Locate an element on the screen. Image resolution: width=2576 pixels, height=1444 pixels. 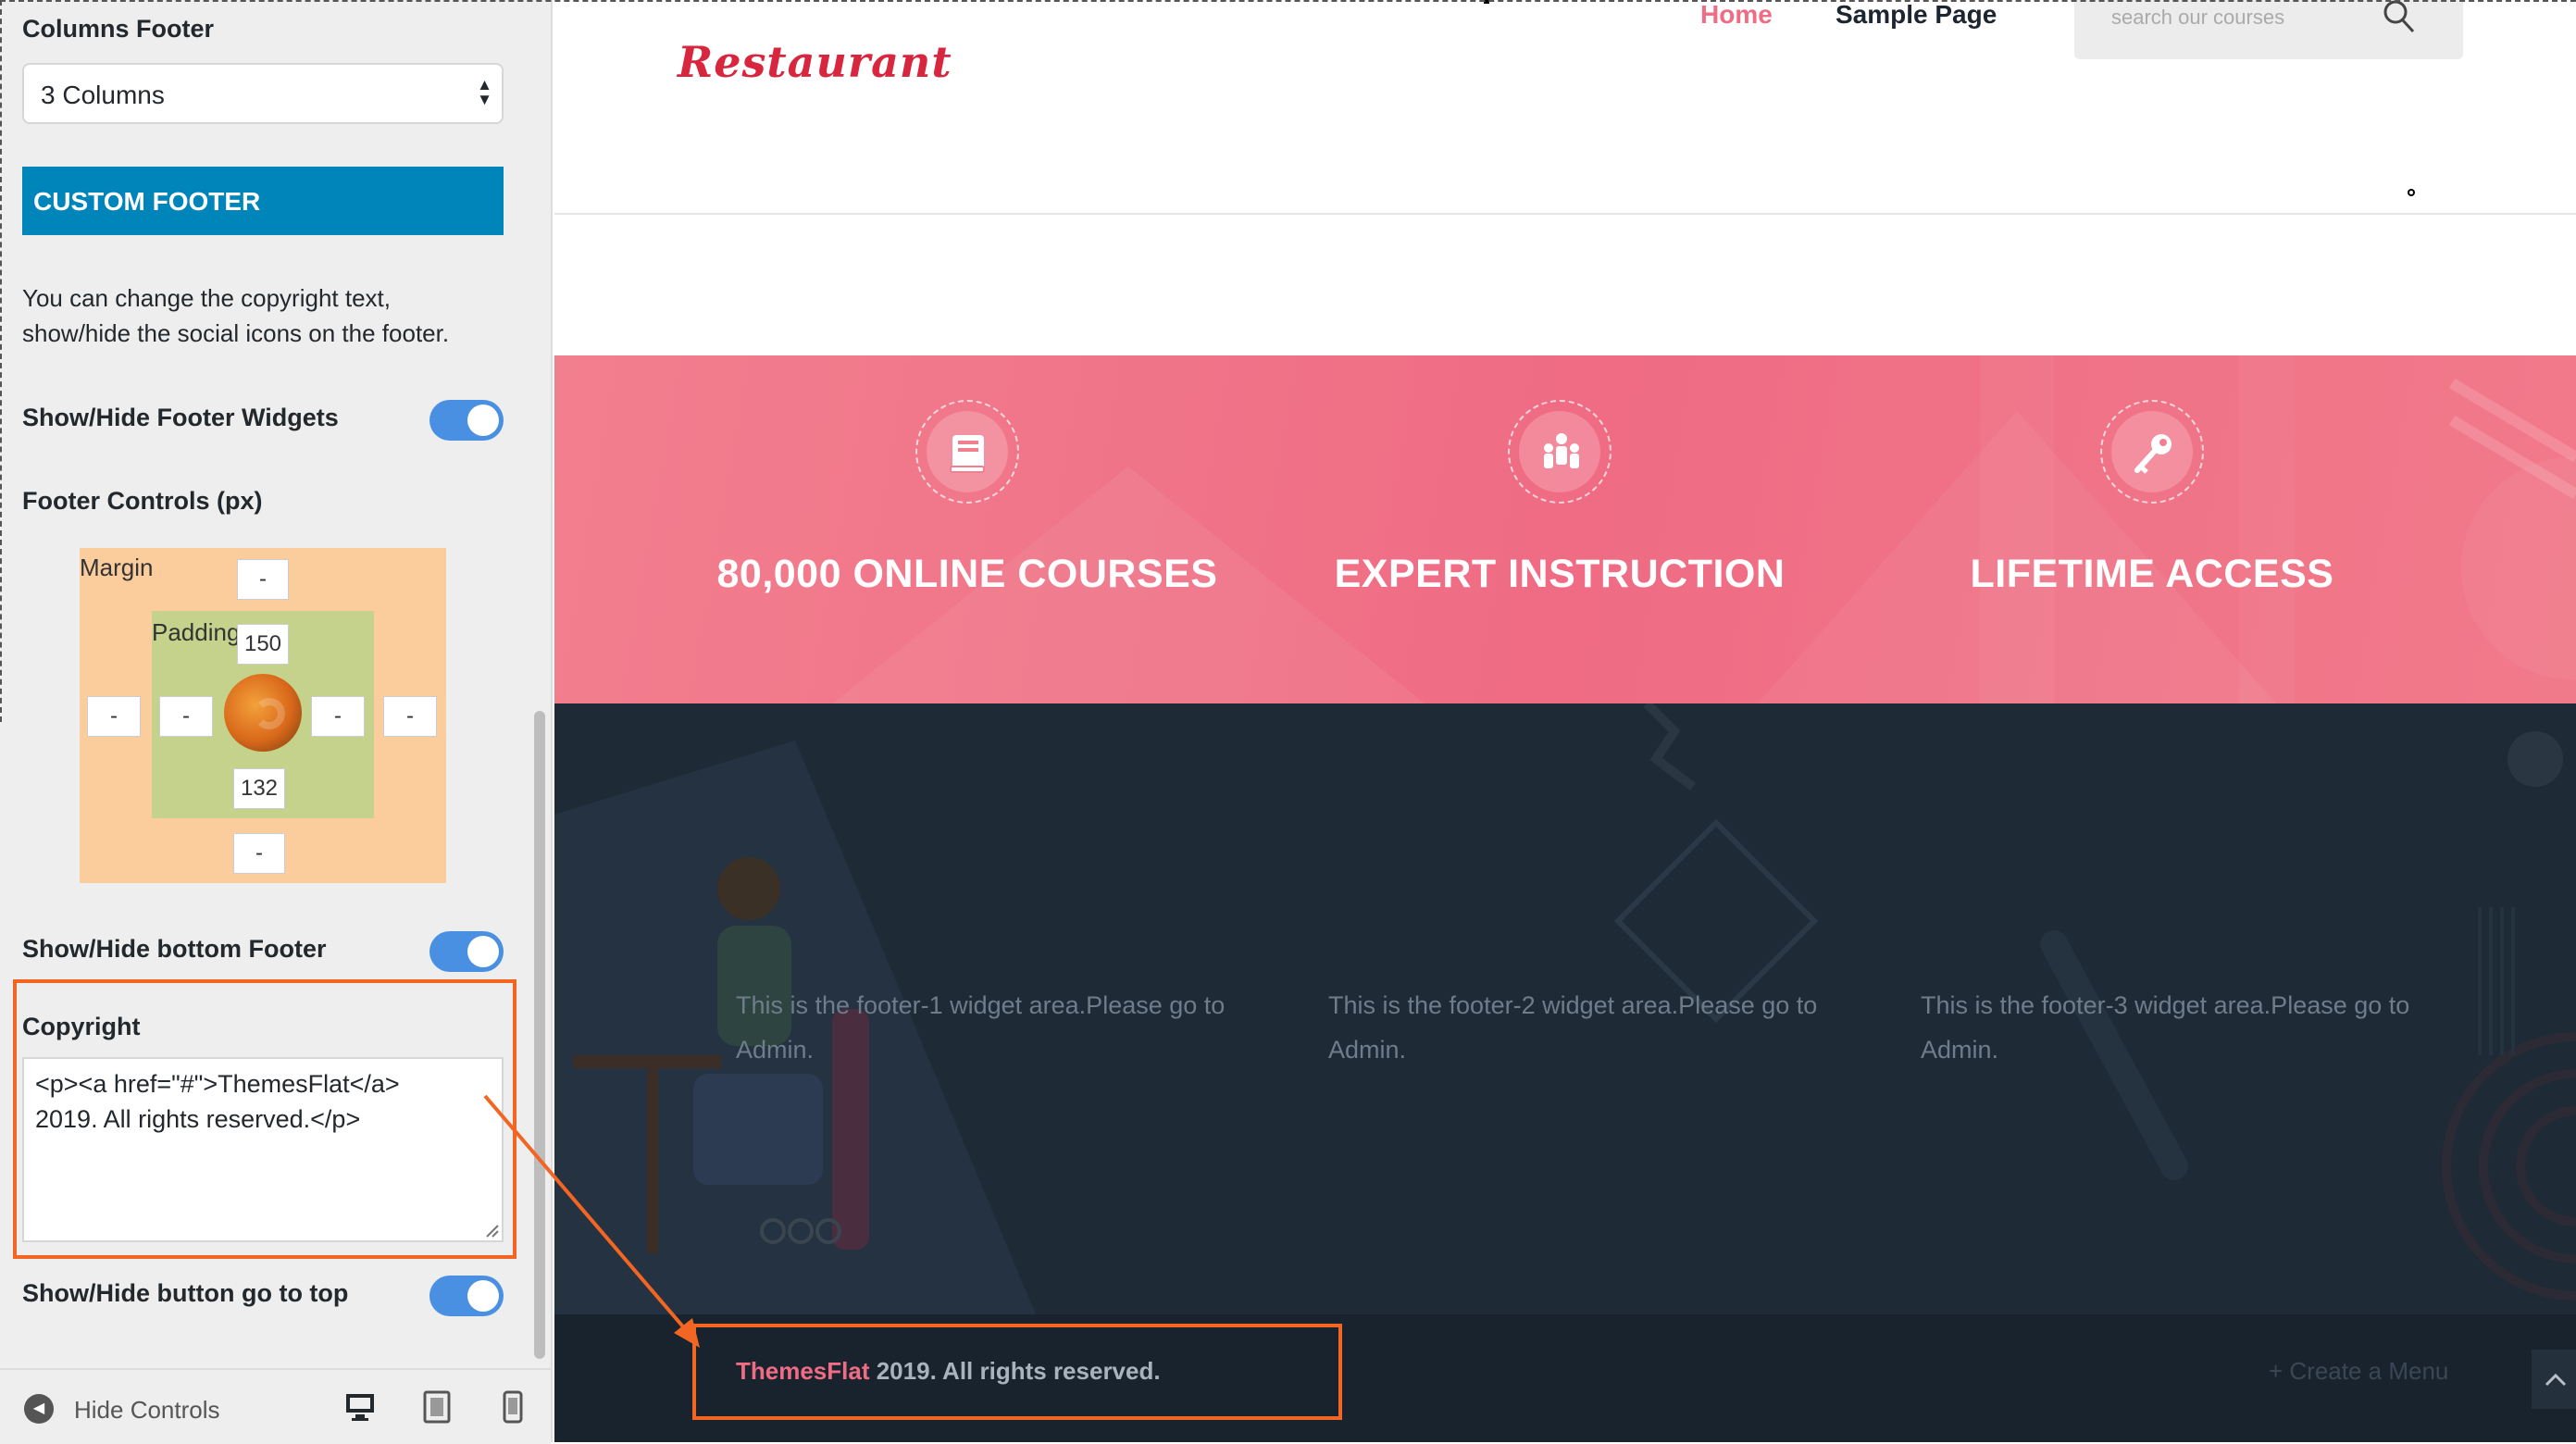
site-logo: Restaurant is located at coordinates (815, 62).